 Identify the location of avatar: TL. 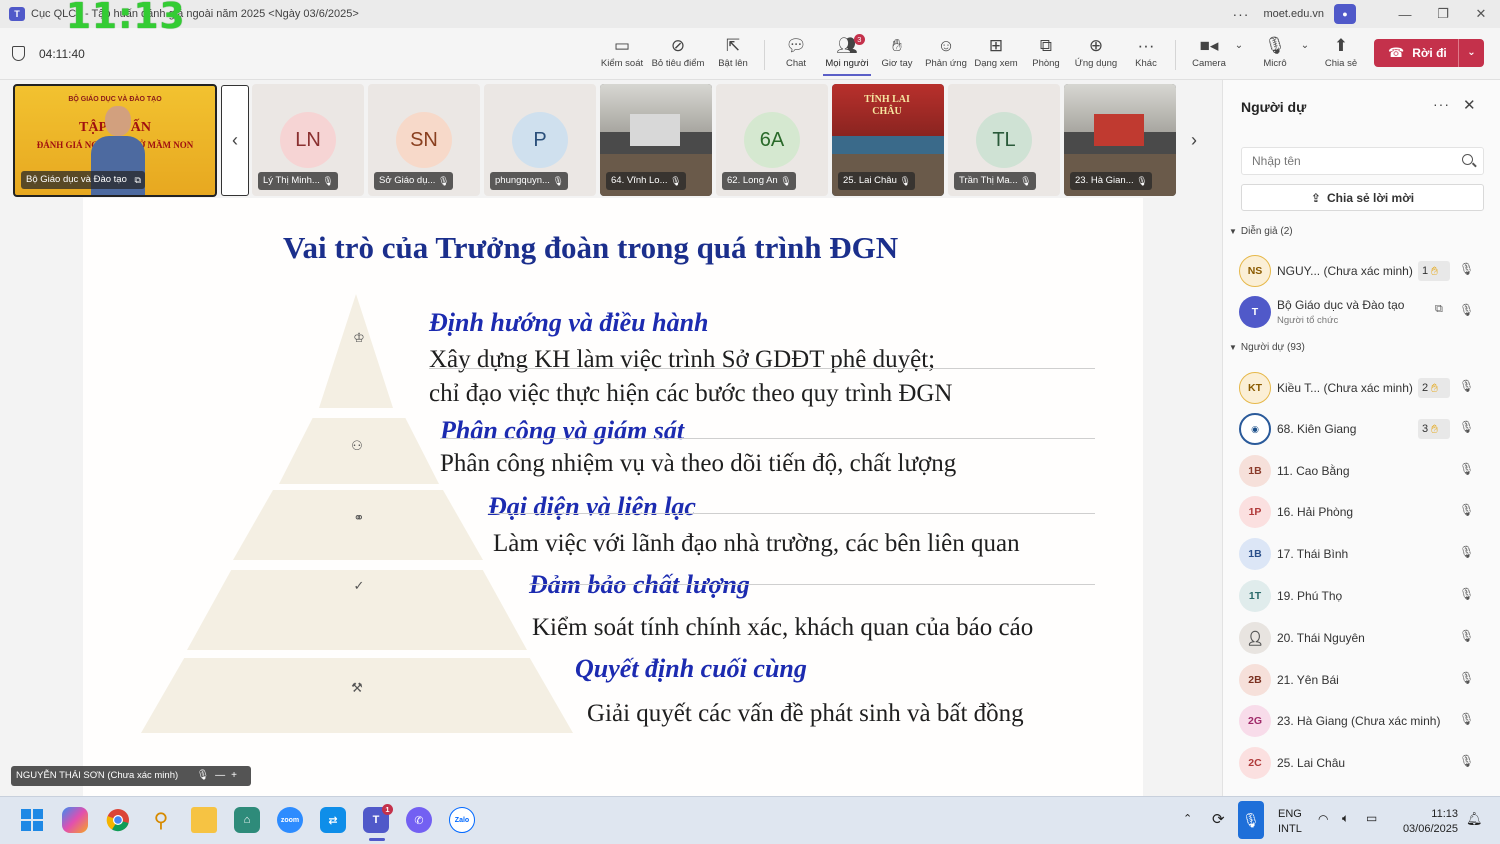
(1004, 140).